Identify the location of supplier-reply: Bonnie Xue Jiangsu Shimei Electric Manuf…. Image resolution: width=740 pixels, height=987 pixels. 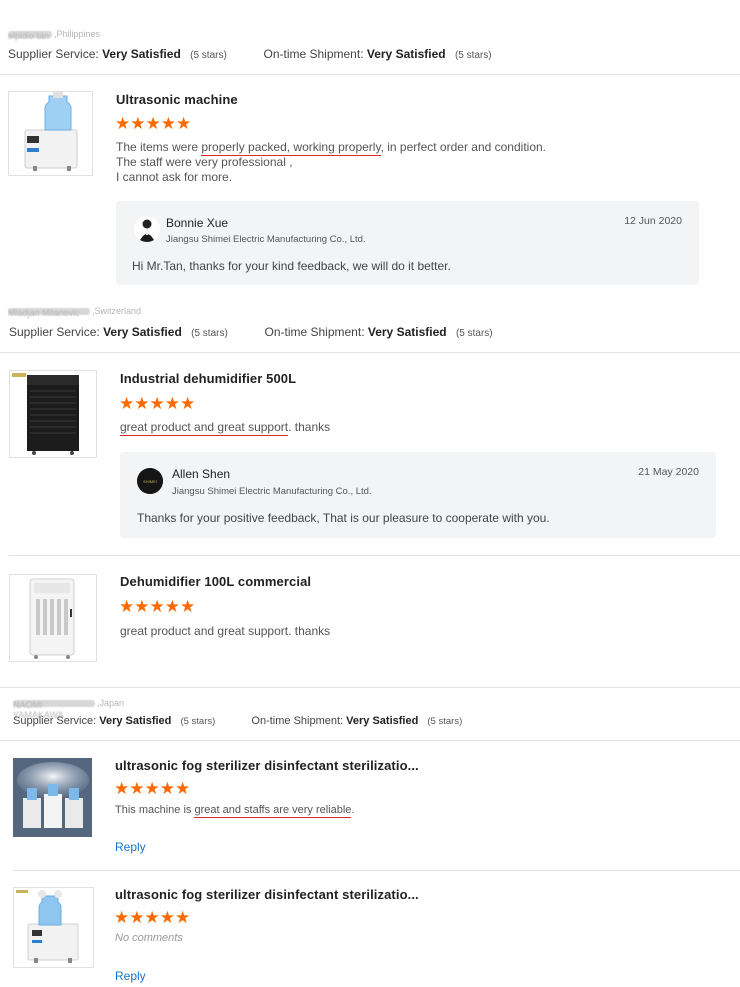
(407, 243).